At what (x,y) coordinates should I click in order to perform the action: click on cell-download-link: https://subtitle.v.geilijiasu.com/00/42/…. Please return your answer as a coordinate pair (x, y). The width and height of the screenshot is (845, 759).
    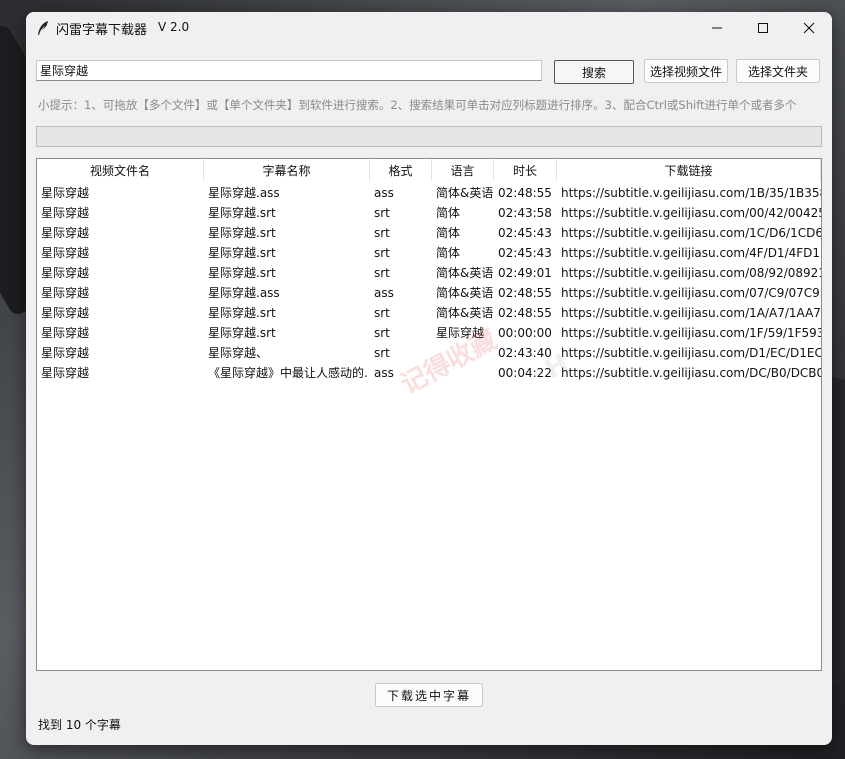
    Looking at the image, I should click on (691, 213).